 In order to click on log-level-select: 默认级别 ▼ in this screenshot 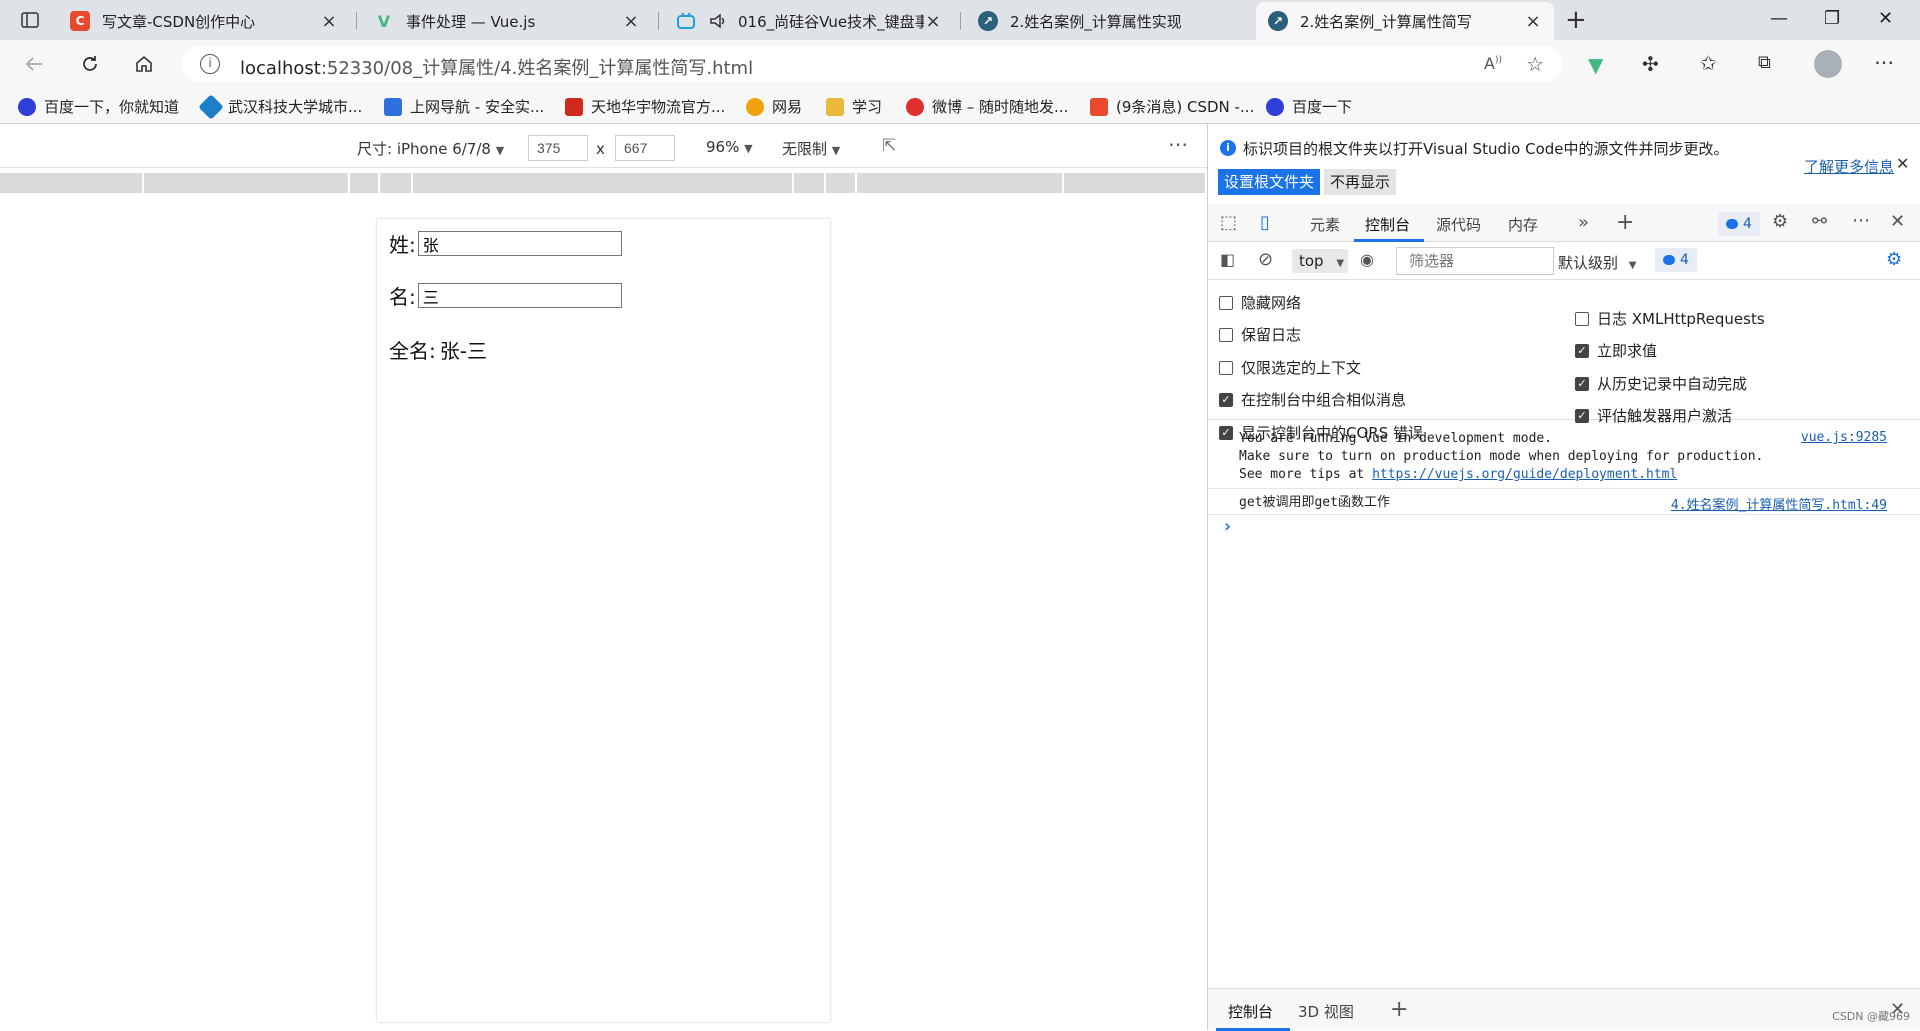, I will do `click(1597, 262)`.